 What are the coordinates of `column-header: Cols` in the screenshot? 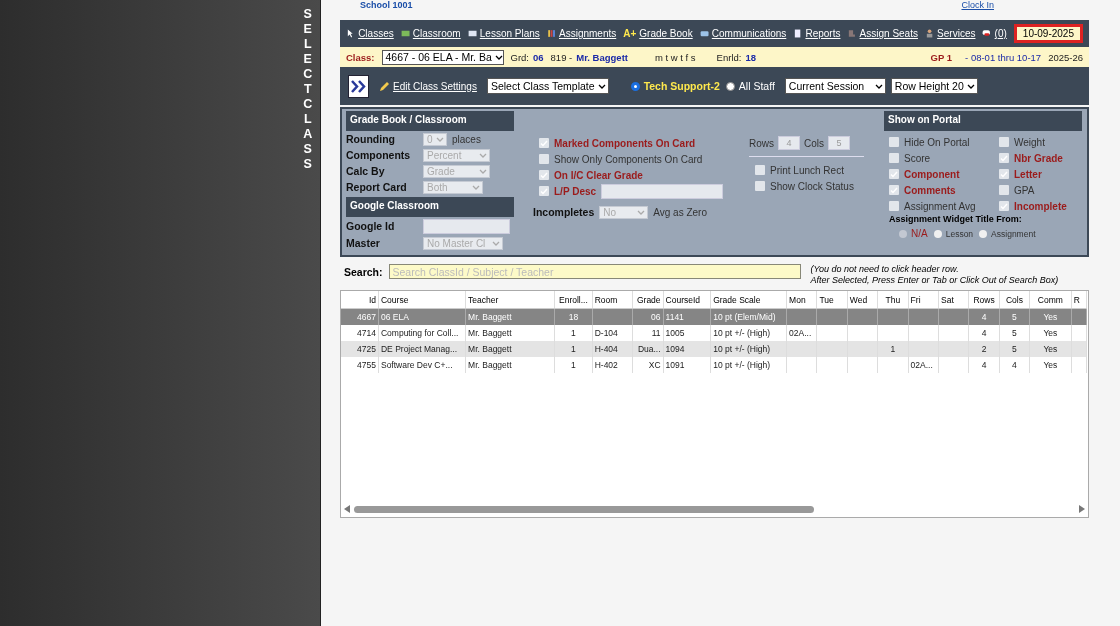 It's located at (1014, 300).